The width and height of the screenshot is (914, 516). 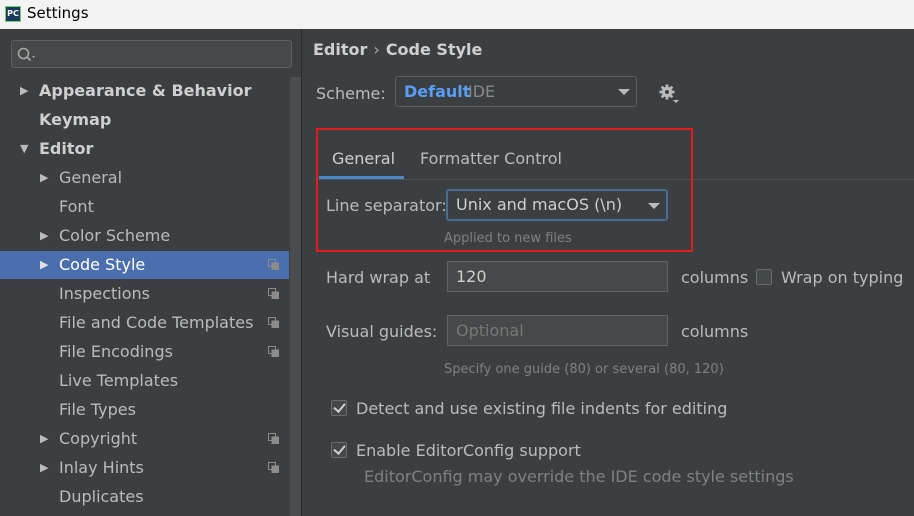 I want to click on sidebar-item-file-encodings: File Encodings, so click(x=144, y=352).